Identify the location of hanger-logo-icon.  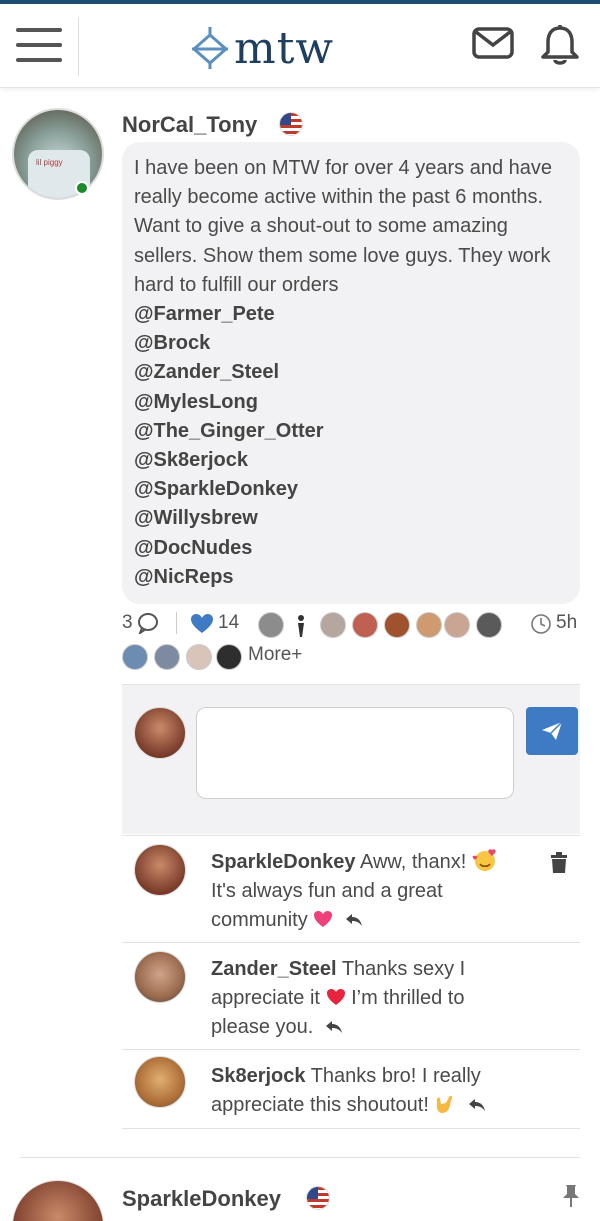
(210, 48).